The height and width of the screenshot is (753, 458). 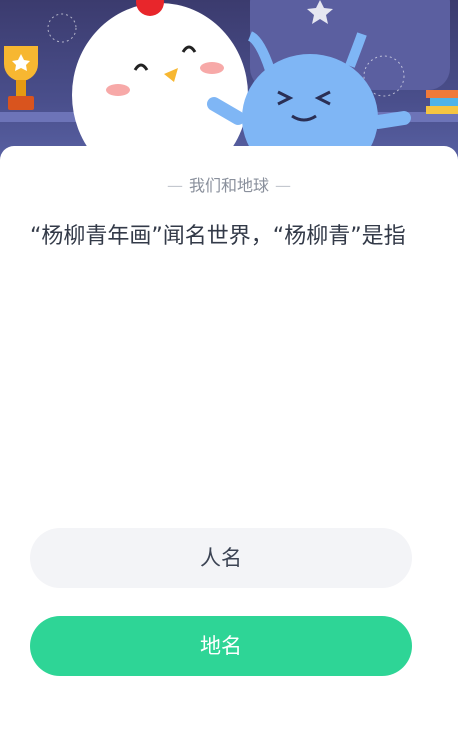 I want to click on option-b-button: 地名, so click(x=221, y=646).